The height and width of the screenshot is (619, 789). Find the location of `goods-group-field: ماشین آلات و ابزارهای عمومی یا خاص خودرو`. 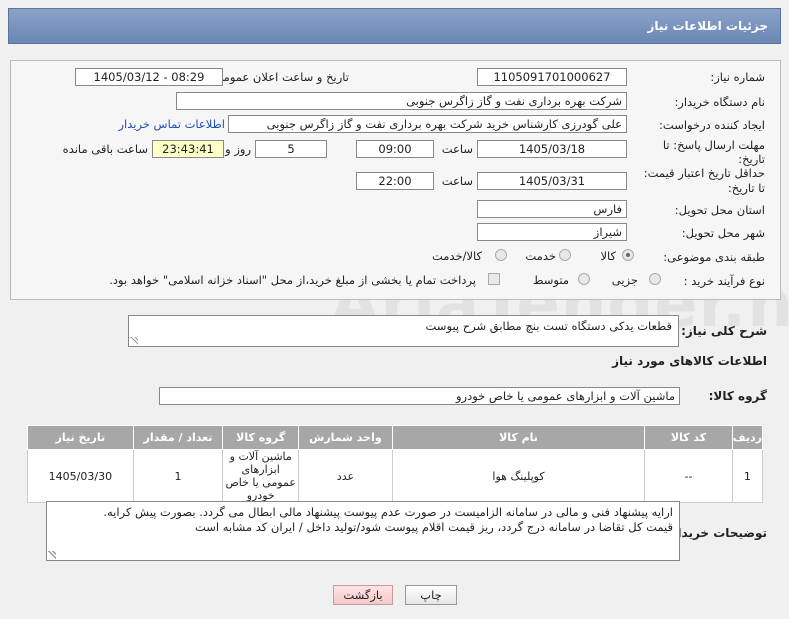

goods-group-field: ماشین آلات و ابزارهای عمومی یا خاص خودرو is located at coordinates (419, 396).